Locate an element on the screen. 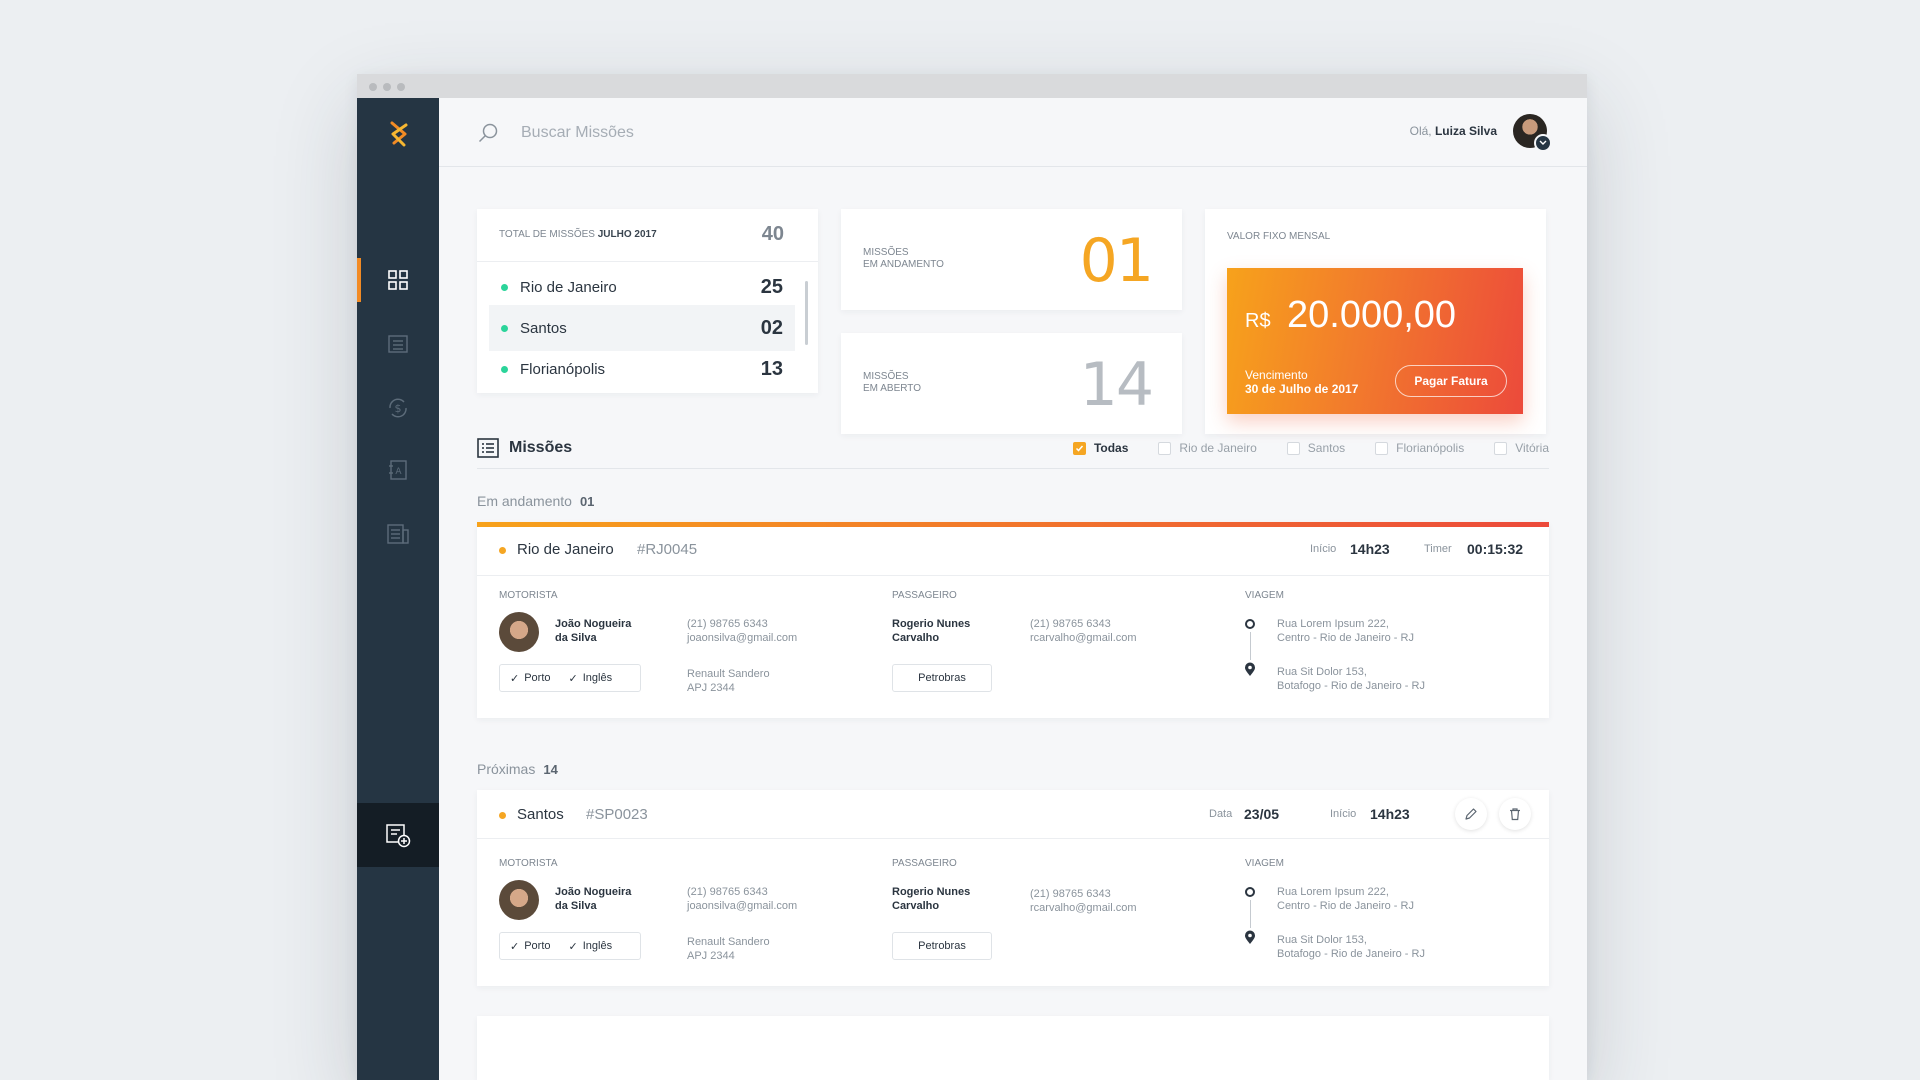  in-progress-label-line2: EM ANDAMENTO is located at coordinates (903, 264).